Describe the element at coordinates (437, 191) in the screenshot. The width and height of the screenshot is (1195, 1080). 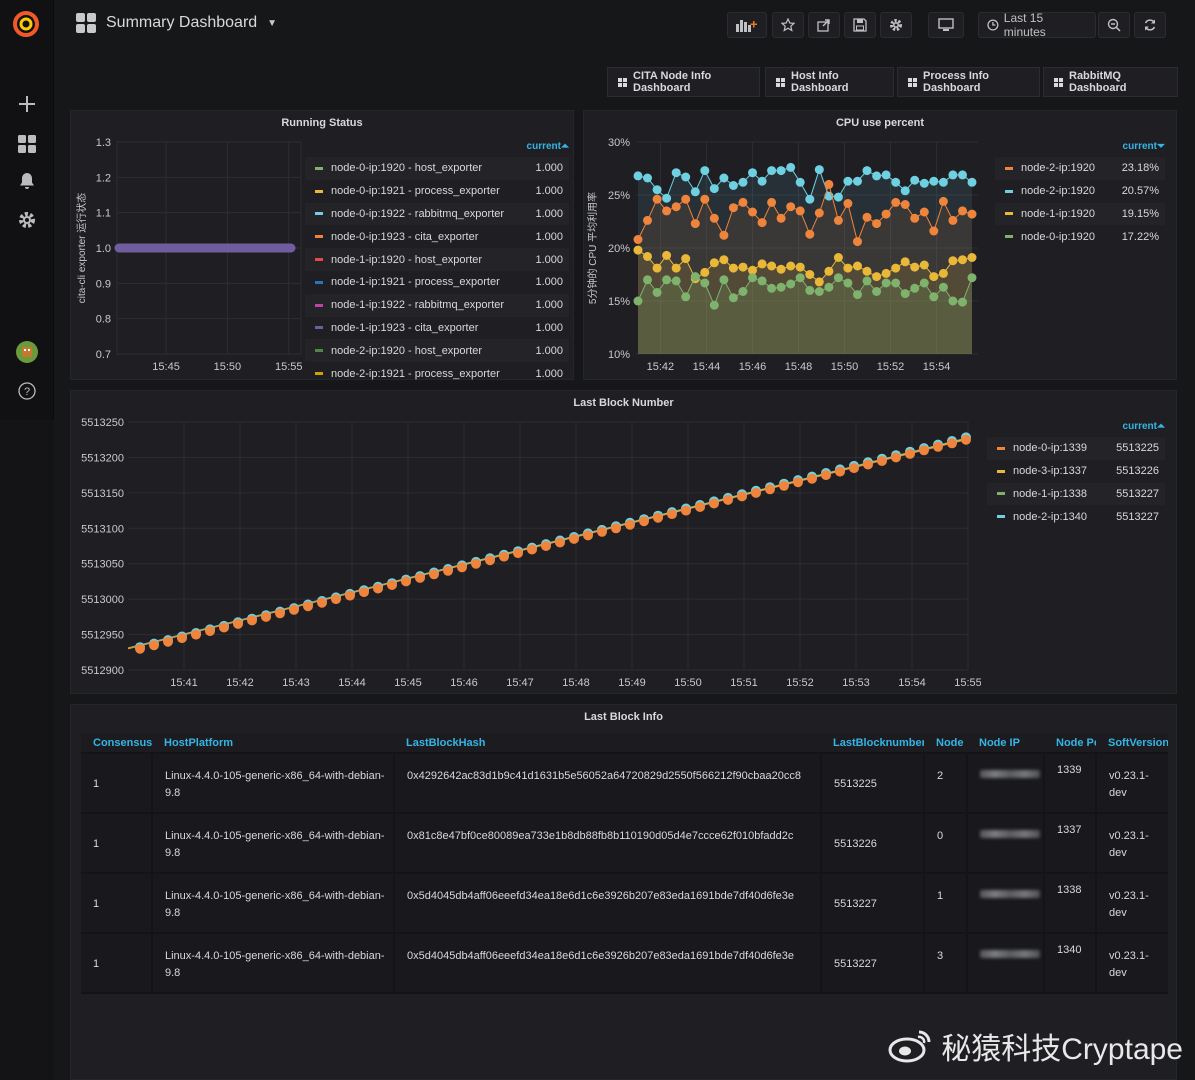
I see `legend-item: node-0-ip:1921 - process_exporter 1.000` at that location.